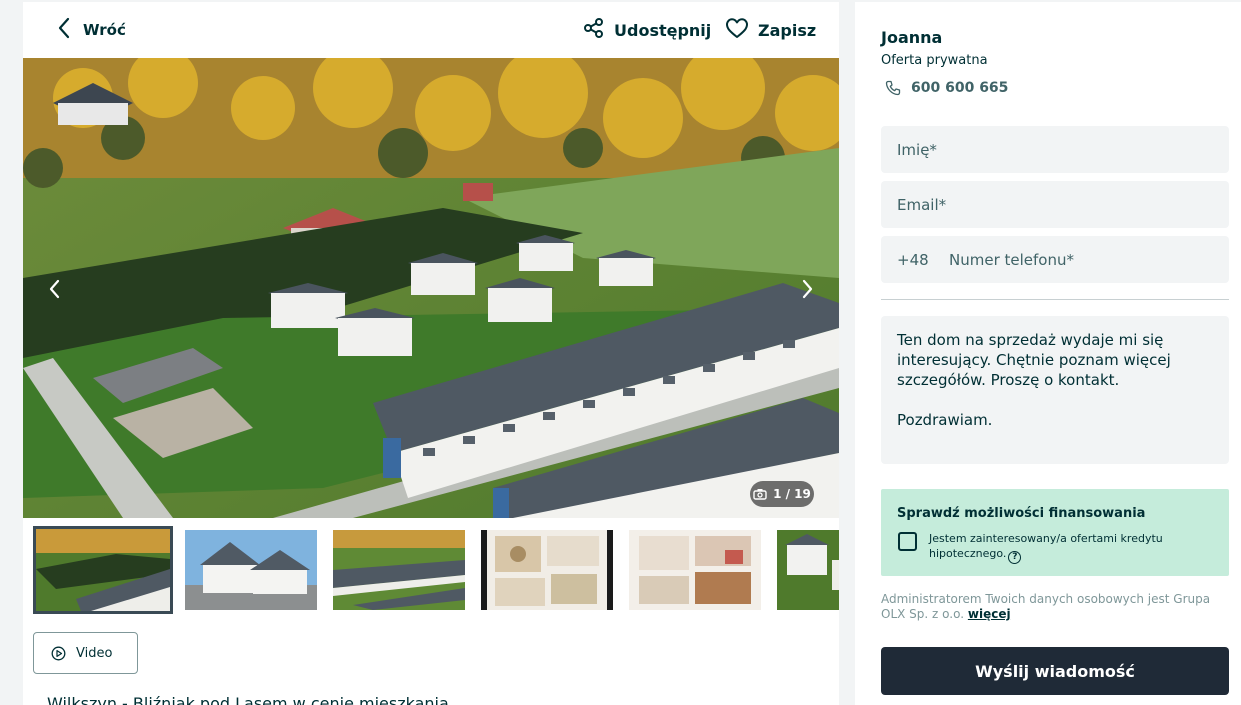 The width and height of the screenshot is (1241, 705). What do you see at coordinates (913, 259) in the screenshot?
I see `phone-prefix: +48` at bounding box center [913, 259].